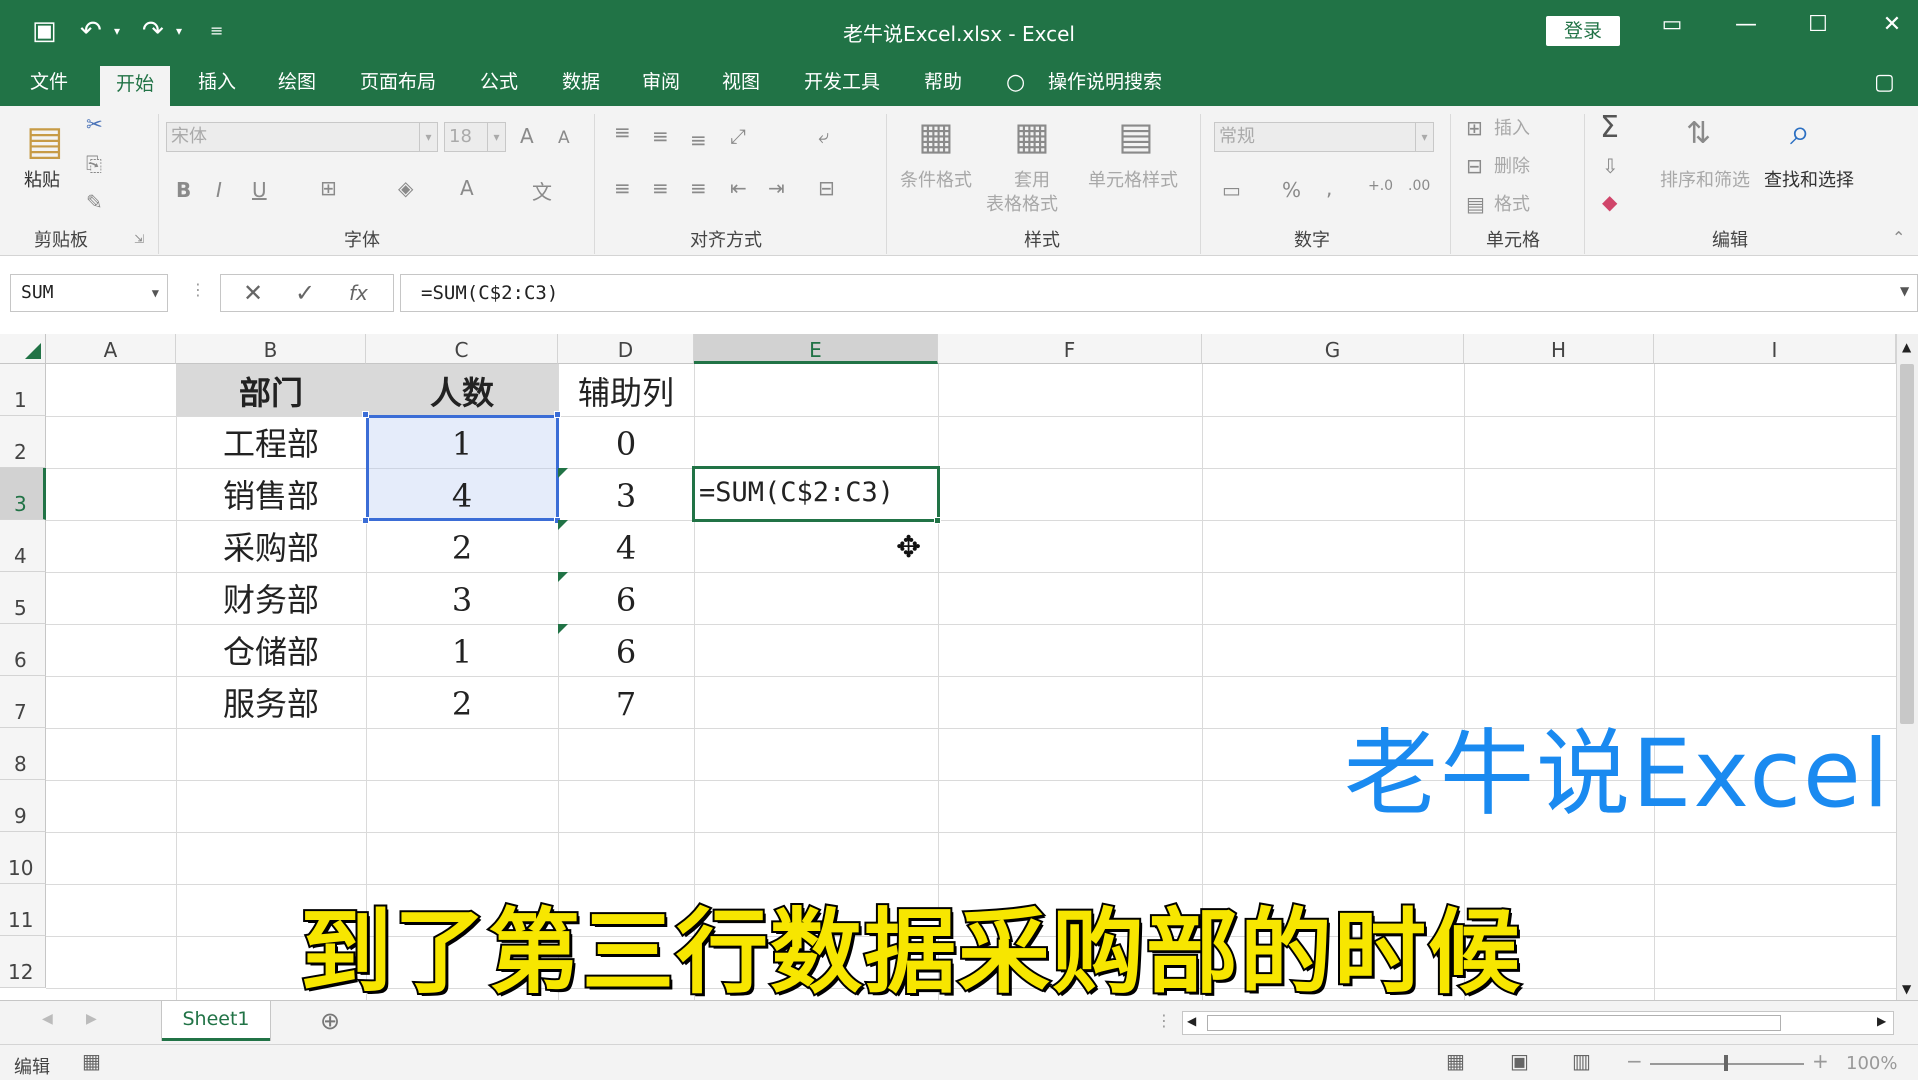 The width and height of the screenshot is (1918, 1080). I want to click on row-header-3: 3, so click(23, 494).